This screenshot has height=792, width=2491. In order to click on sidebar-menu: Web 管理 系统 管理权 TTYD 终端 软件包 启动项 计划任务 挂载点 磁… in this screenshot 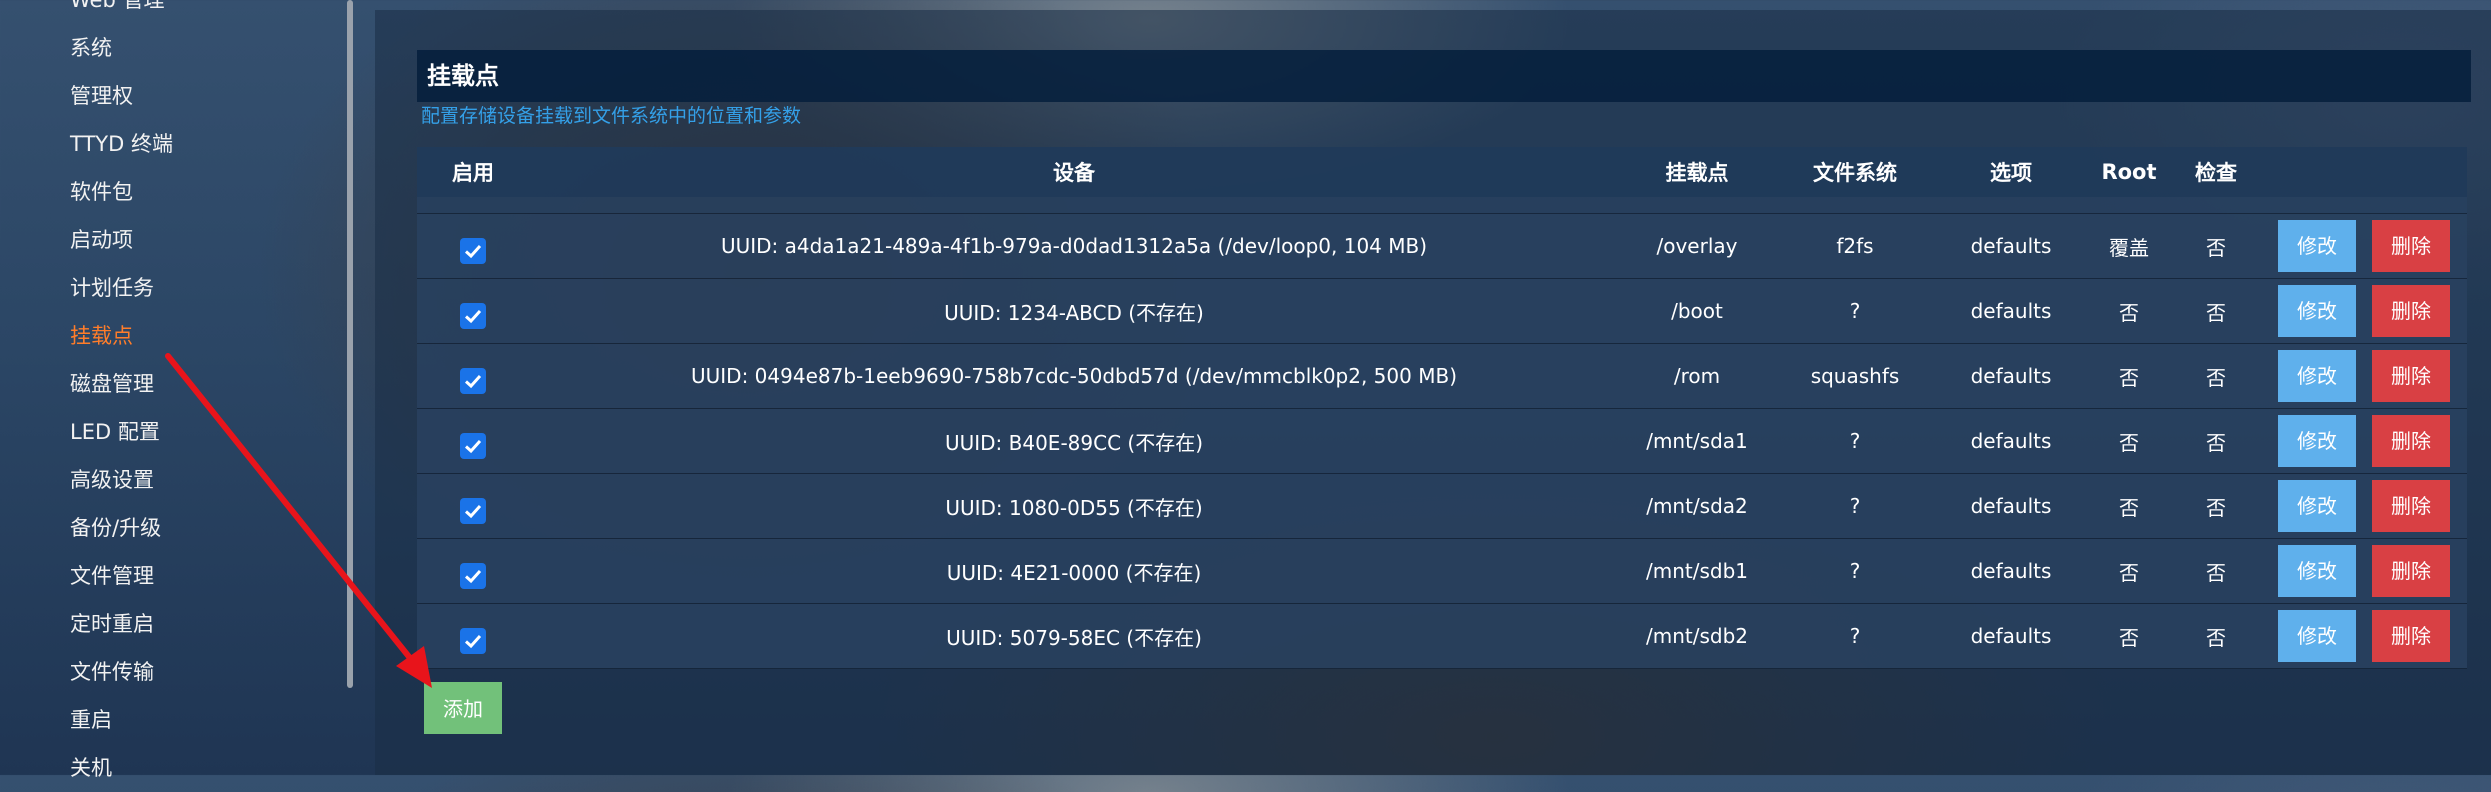, I will do `click(121, 396)`.